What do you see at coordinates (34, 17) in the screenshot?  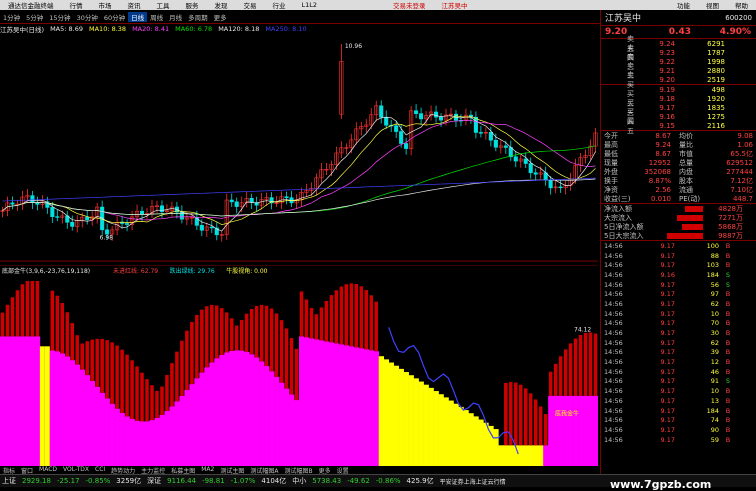 I see `period-tab-1: 5分钟` at bounding box center [34, 17].